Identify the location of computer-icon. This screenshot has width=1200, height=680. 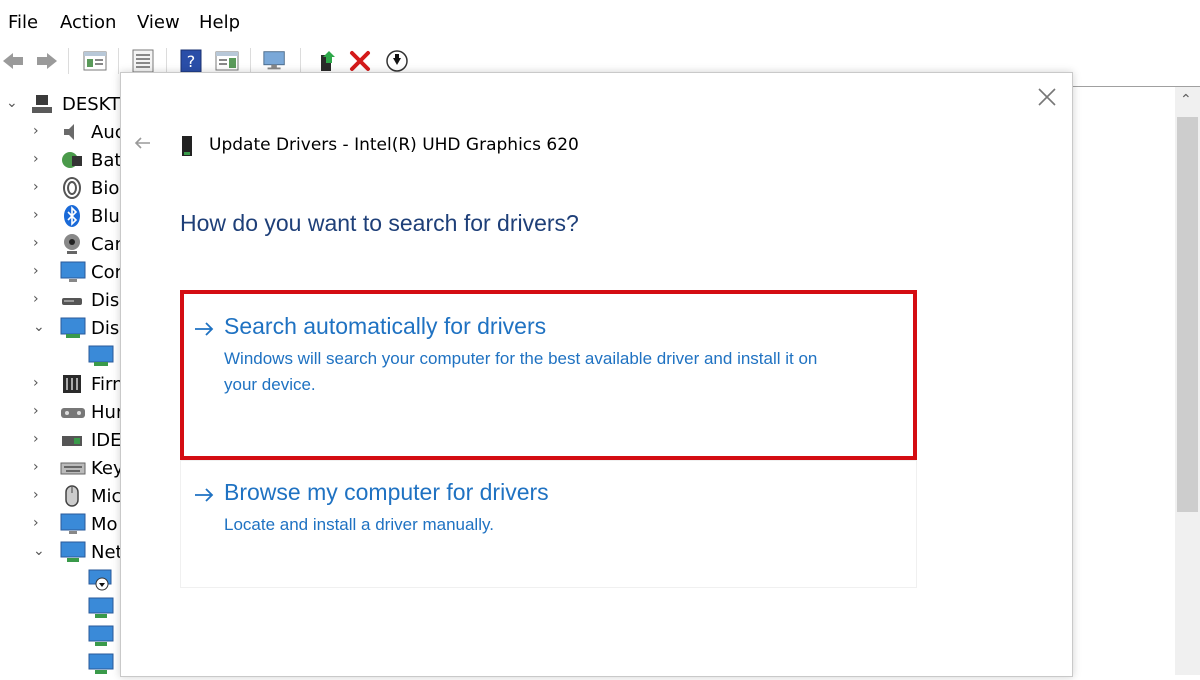
(42, 104).